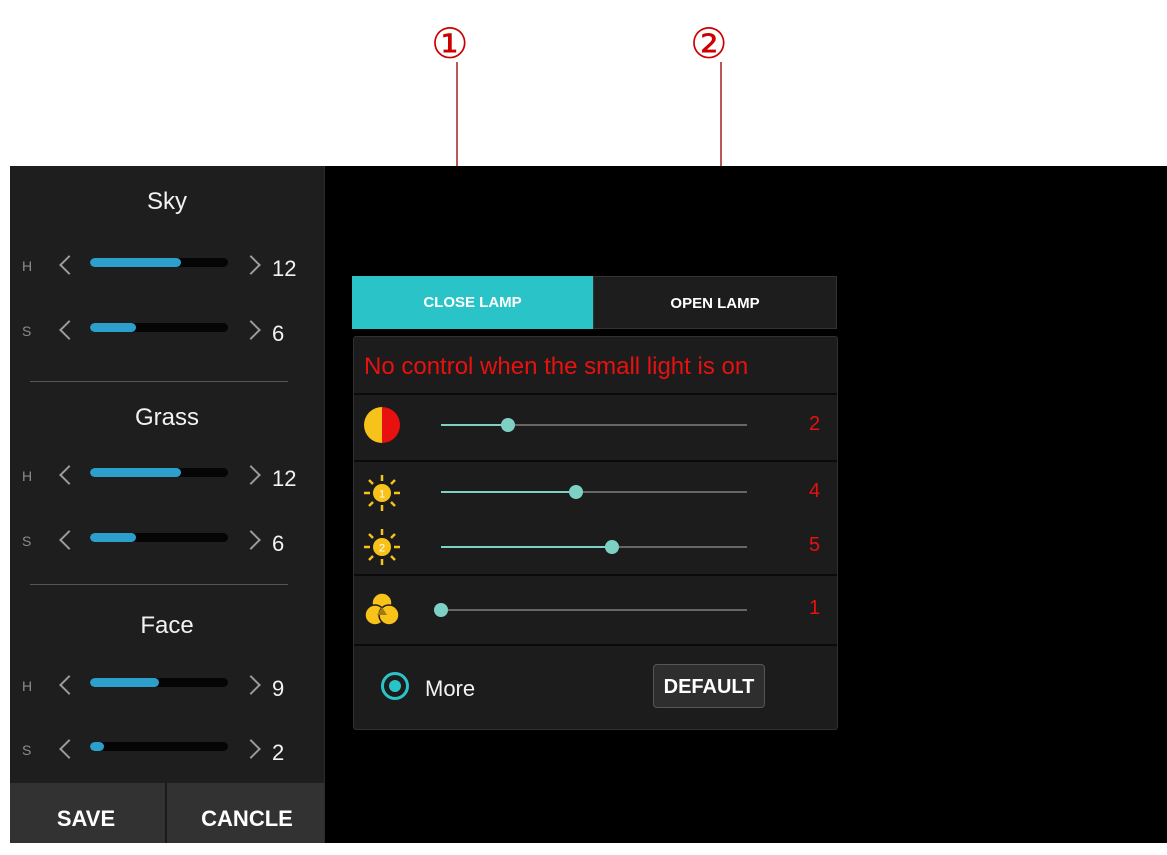 This screenshot has height=855, width=1167. I want to click on warning-text: No control when the small light is on, so click(556, 366).